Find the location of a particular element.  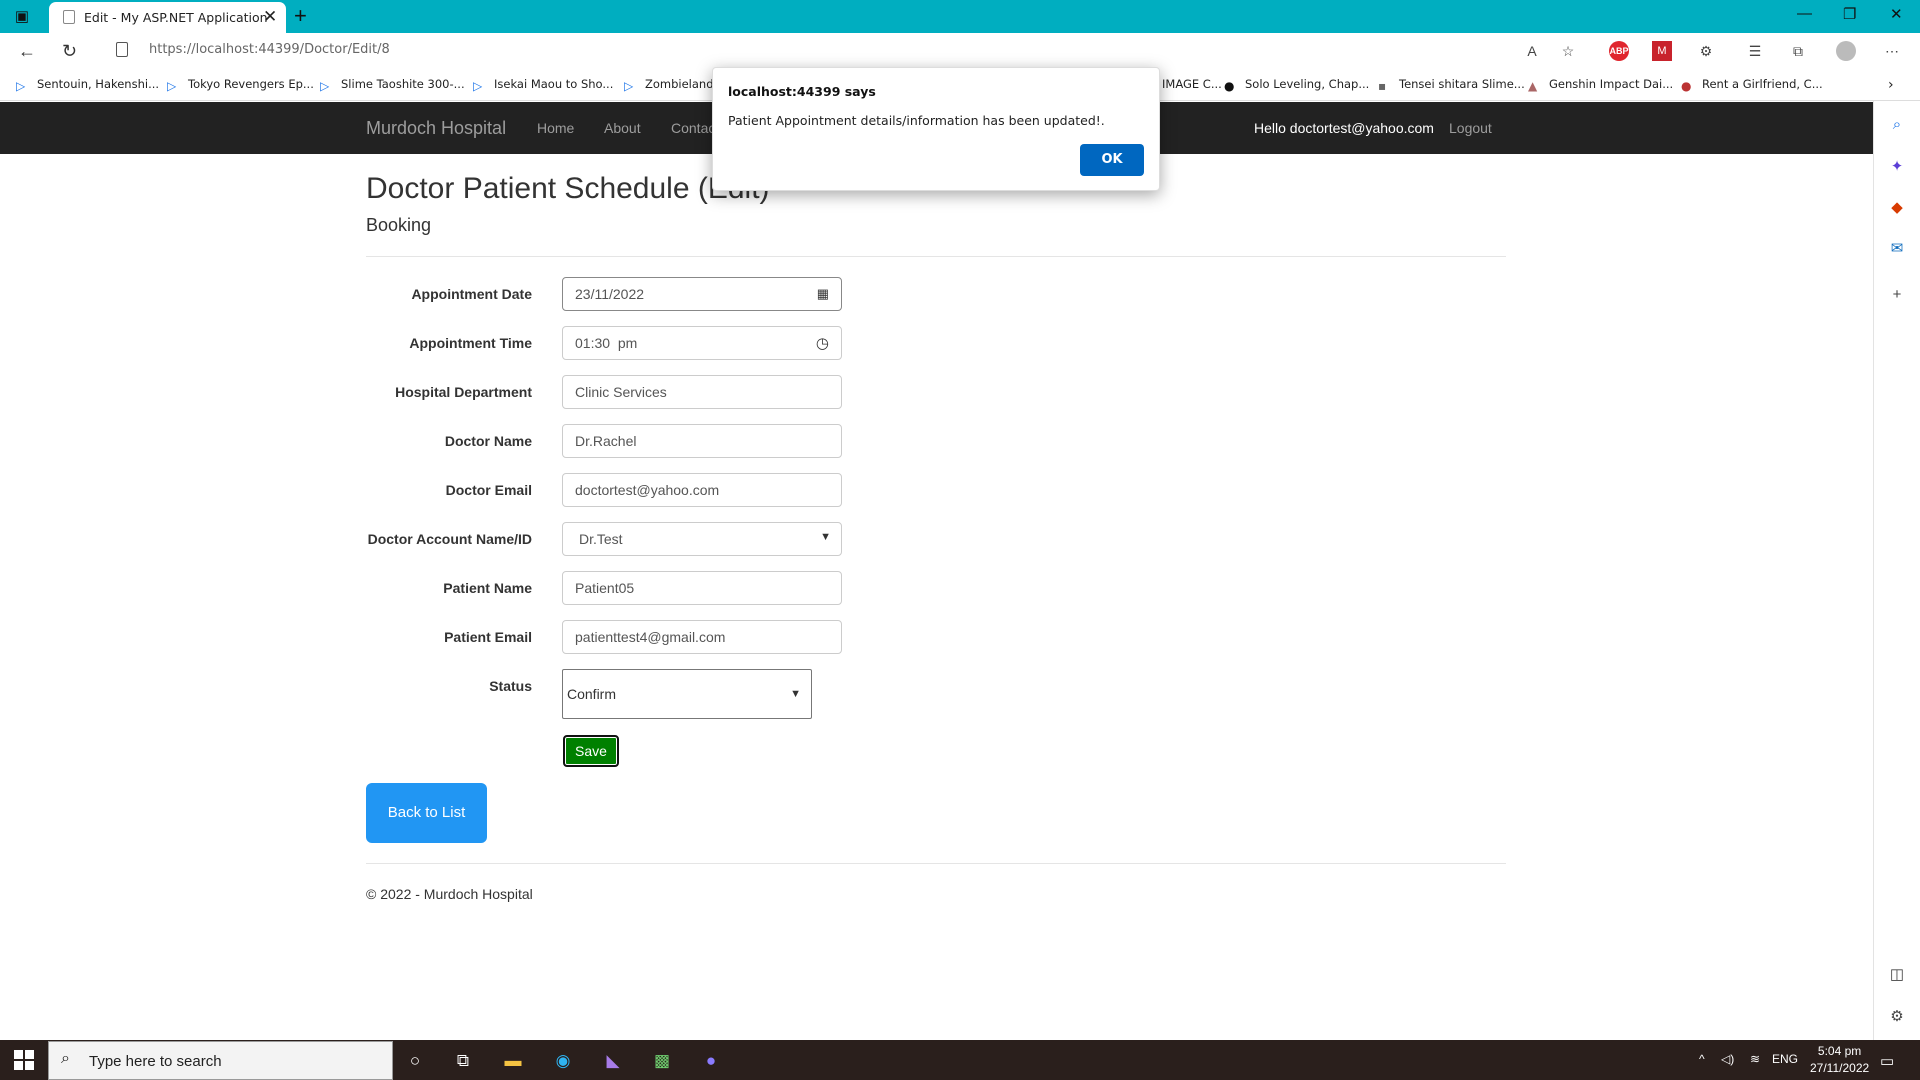

dialog-title: localhost:44399 says is located at coordinates (802, 91).